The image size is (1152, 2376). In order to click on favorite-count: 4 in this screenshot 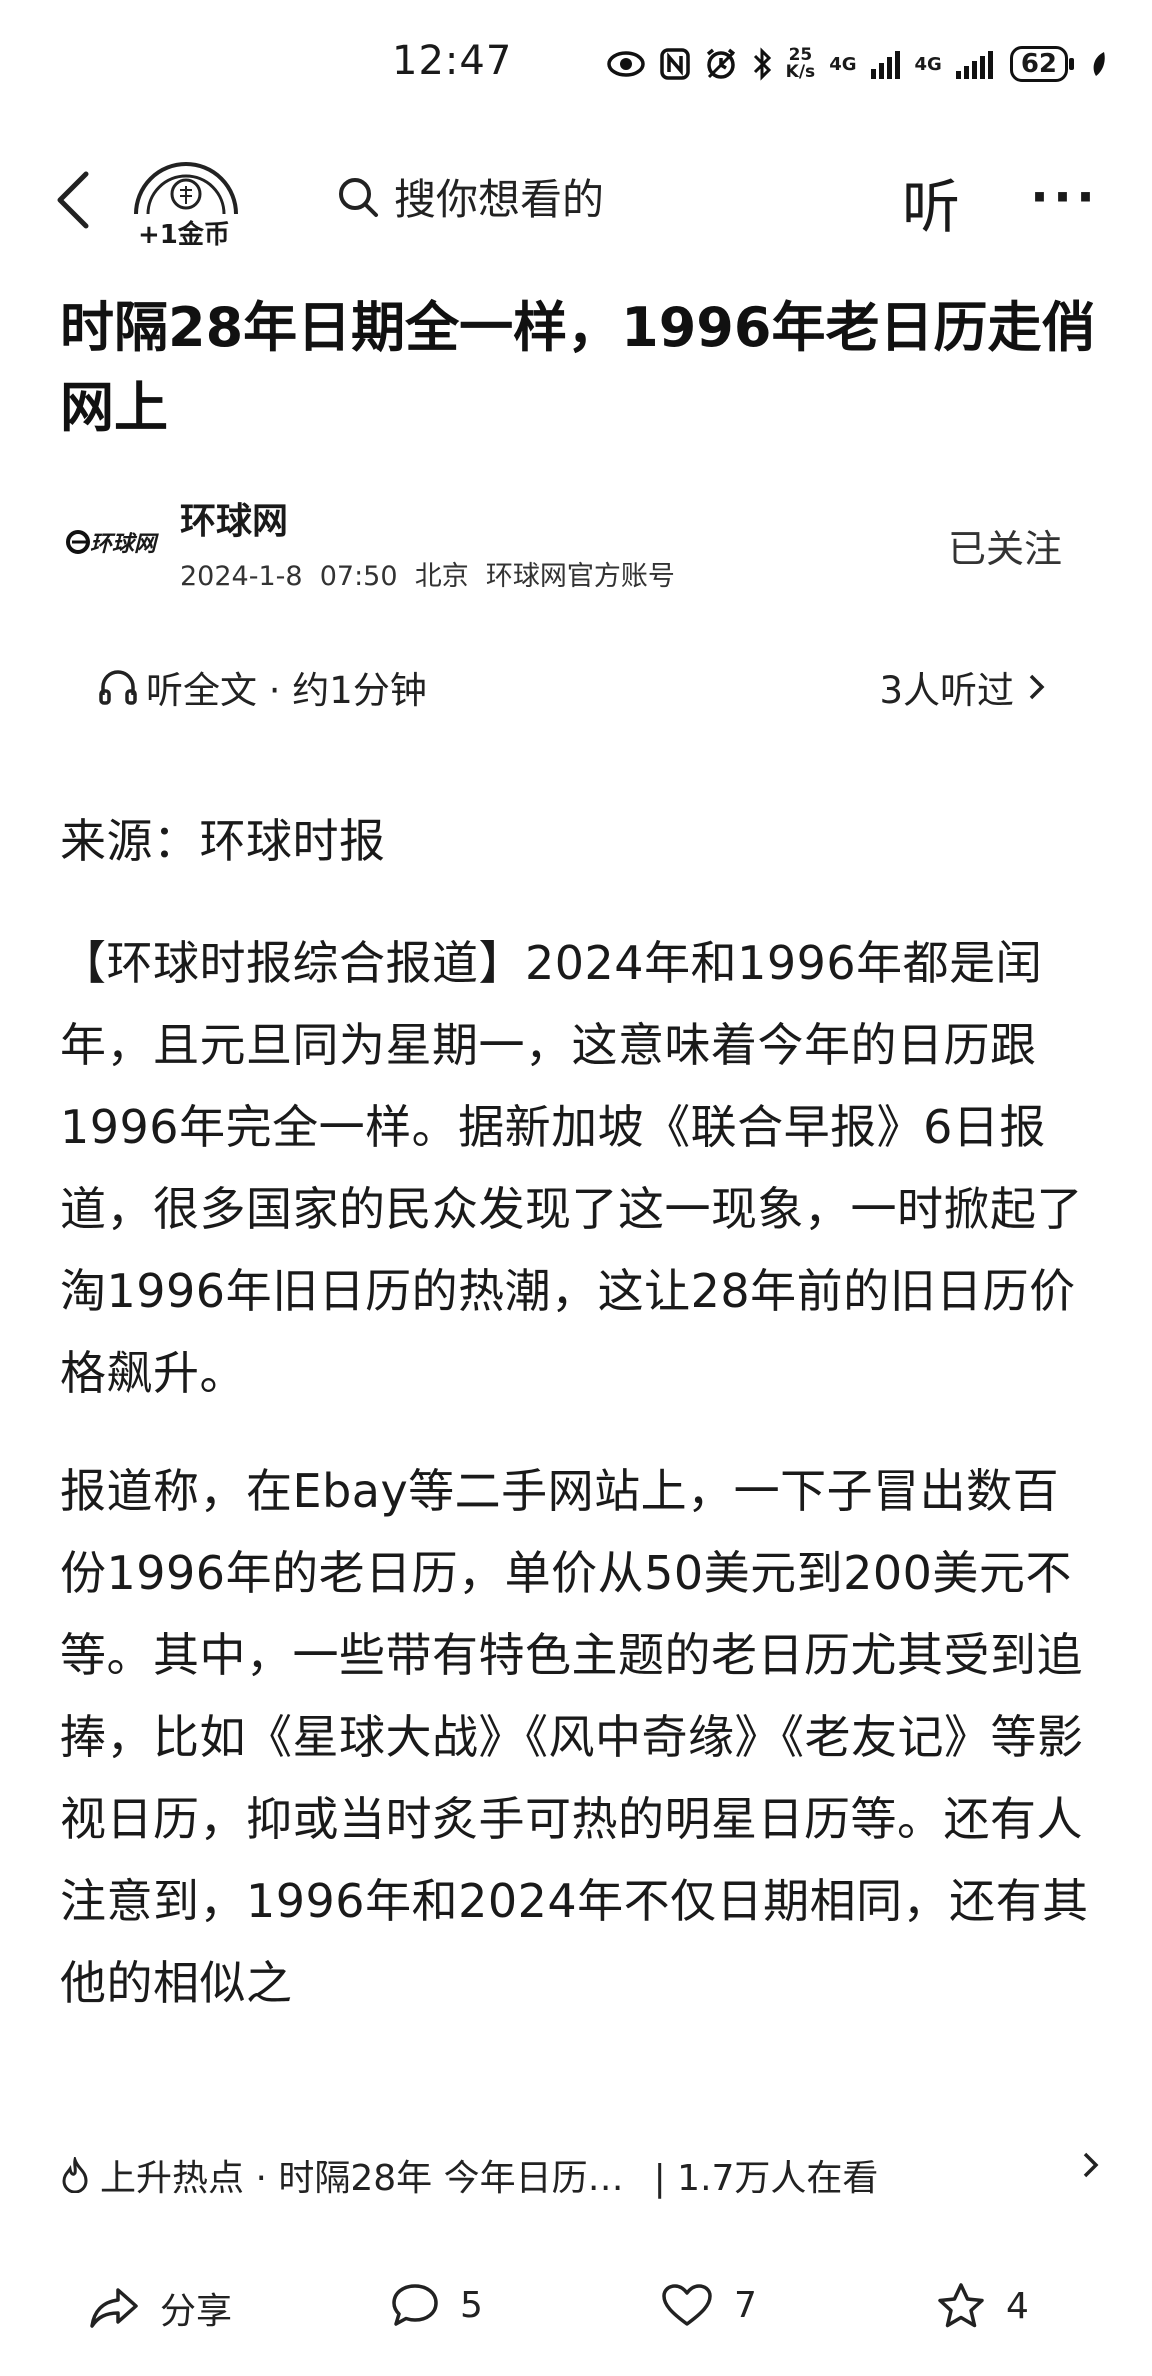, I will do `click(1017, 2306)`.